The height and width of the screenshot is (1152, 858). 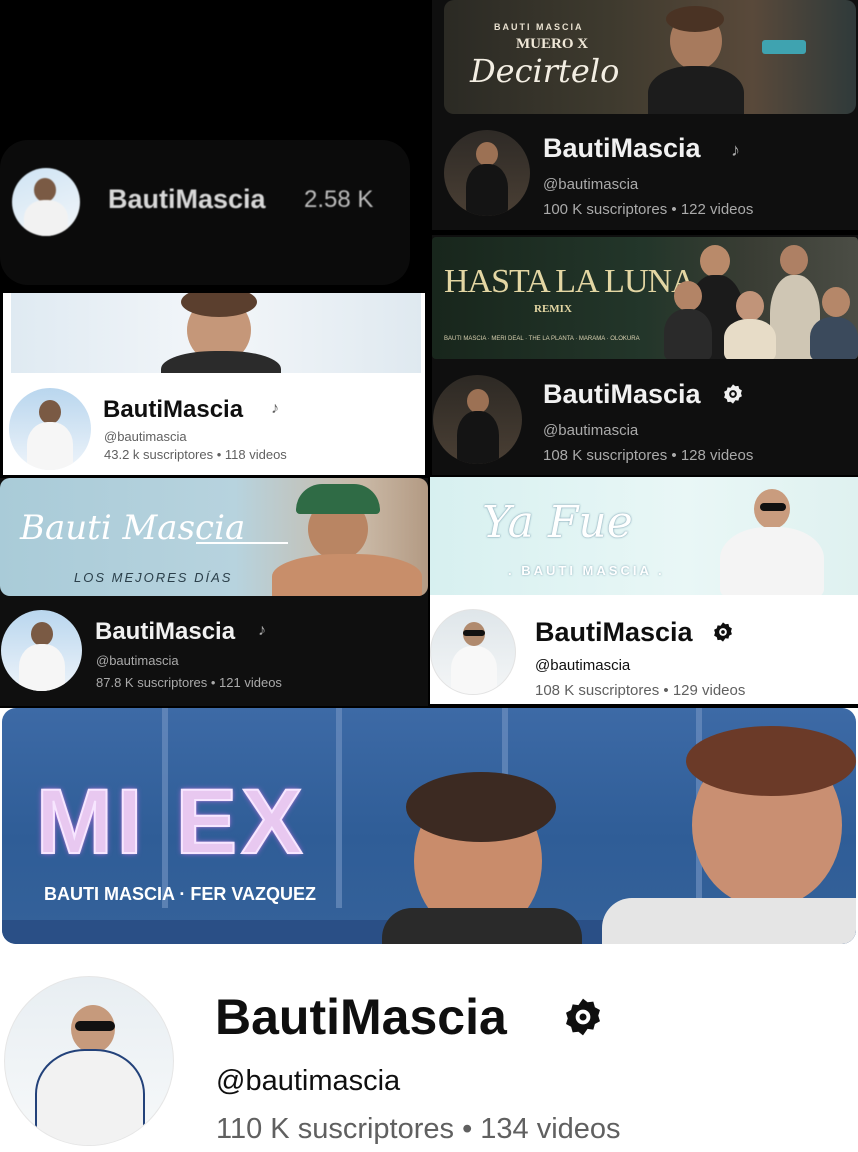 What do you see at coordinates (195, 454) in the screenshot?
I see `channel-stats: 43.2 k suscriptores • 118 videos` at bounding box center [195, 454].